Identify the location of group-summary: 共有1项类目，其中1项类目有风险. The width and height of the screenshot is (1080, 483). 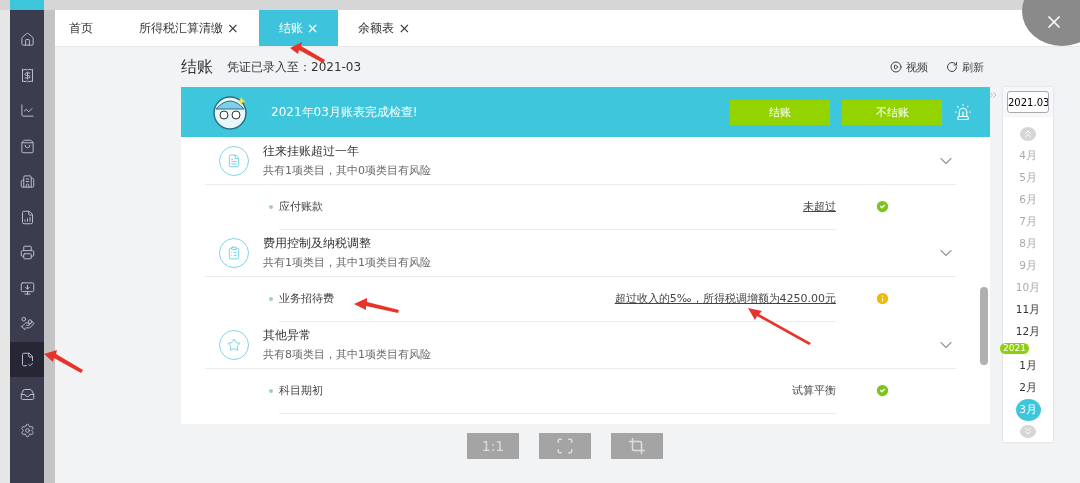
(347, 262).